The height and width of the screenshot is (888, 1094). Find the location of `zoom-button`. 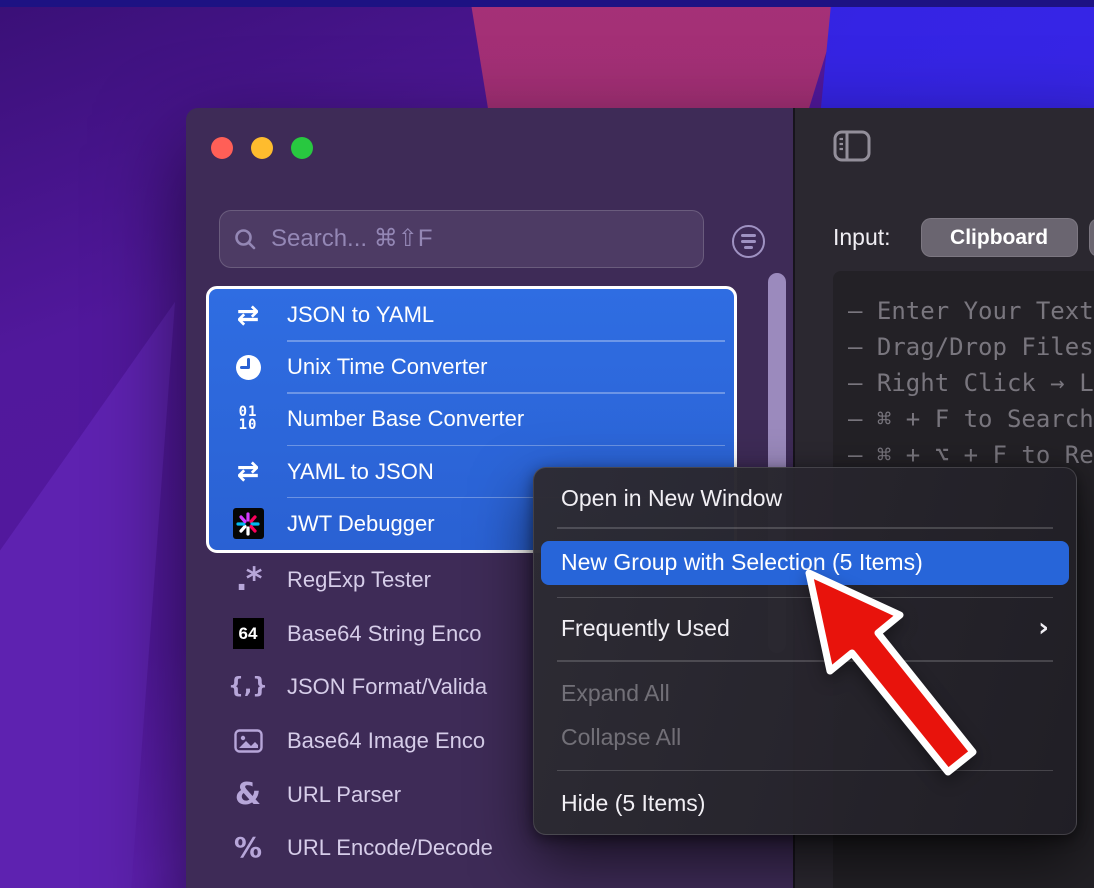

zoom-button is located at coordinates (302, 148).